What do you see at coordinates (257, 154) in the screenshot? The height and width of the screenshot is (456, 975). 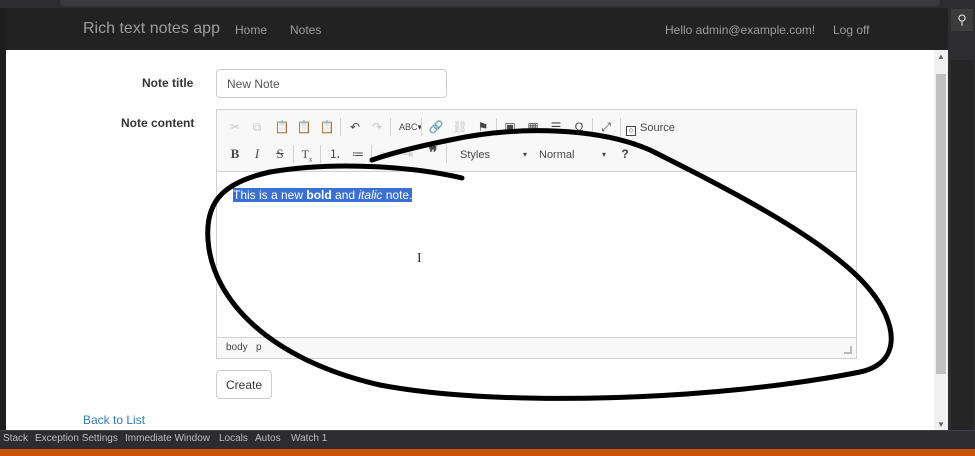 I see `italic-button: I` at bounding box center [257, 154].